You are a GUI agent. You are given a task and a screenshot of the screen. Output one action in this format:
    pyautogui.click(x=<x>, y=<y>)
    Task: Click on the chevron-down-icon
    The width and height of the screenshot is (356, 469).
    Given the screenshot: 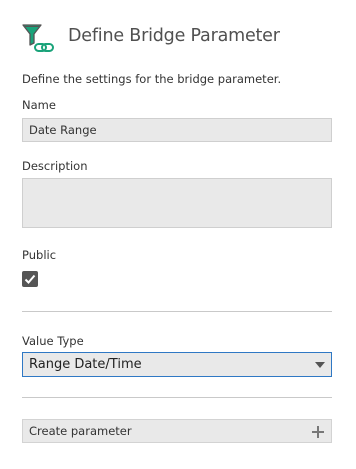 What is the action you would take?
    pyautogui.click(x=320, y=365)
    